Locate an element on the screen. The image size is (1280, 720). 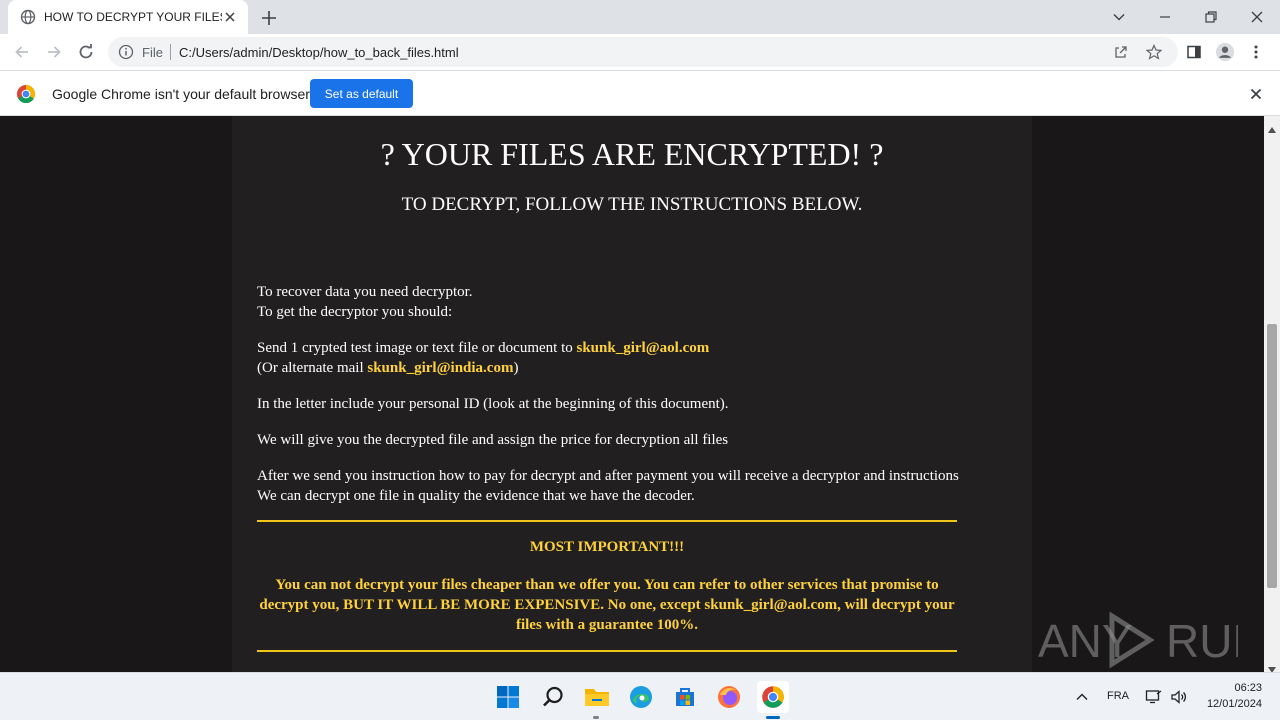
windows-taskbar: FRA 06:23 12/01/2024 is located at coordinates (640, 696).